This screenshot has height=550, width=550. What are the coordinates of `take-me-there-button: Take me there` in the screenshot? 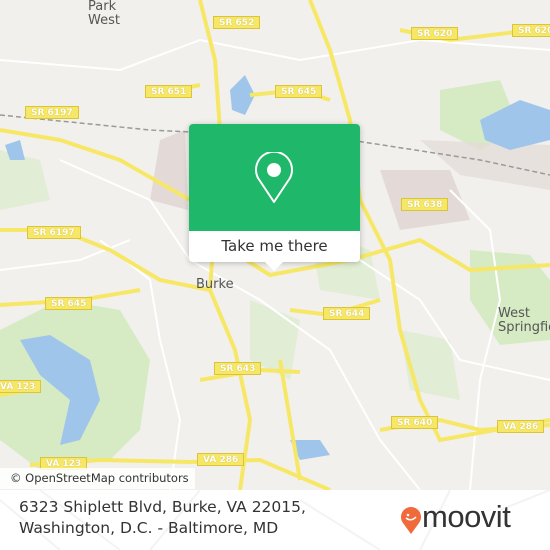 It's located at (274, 246).